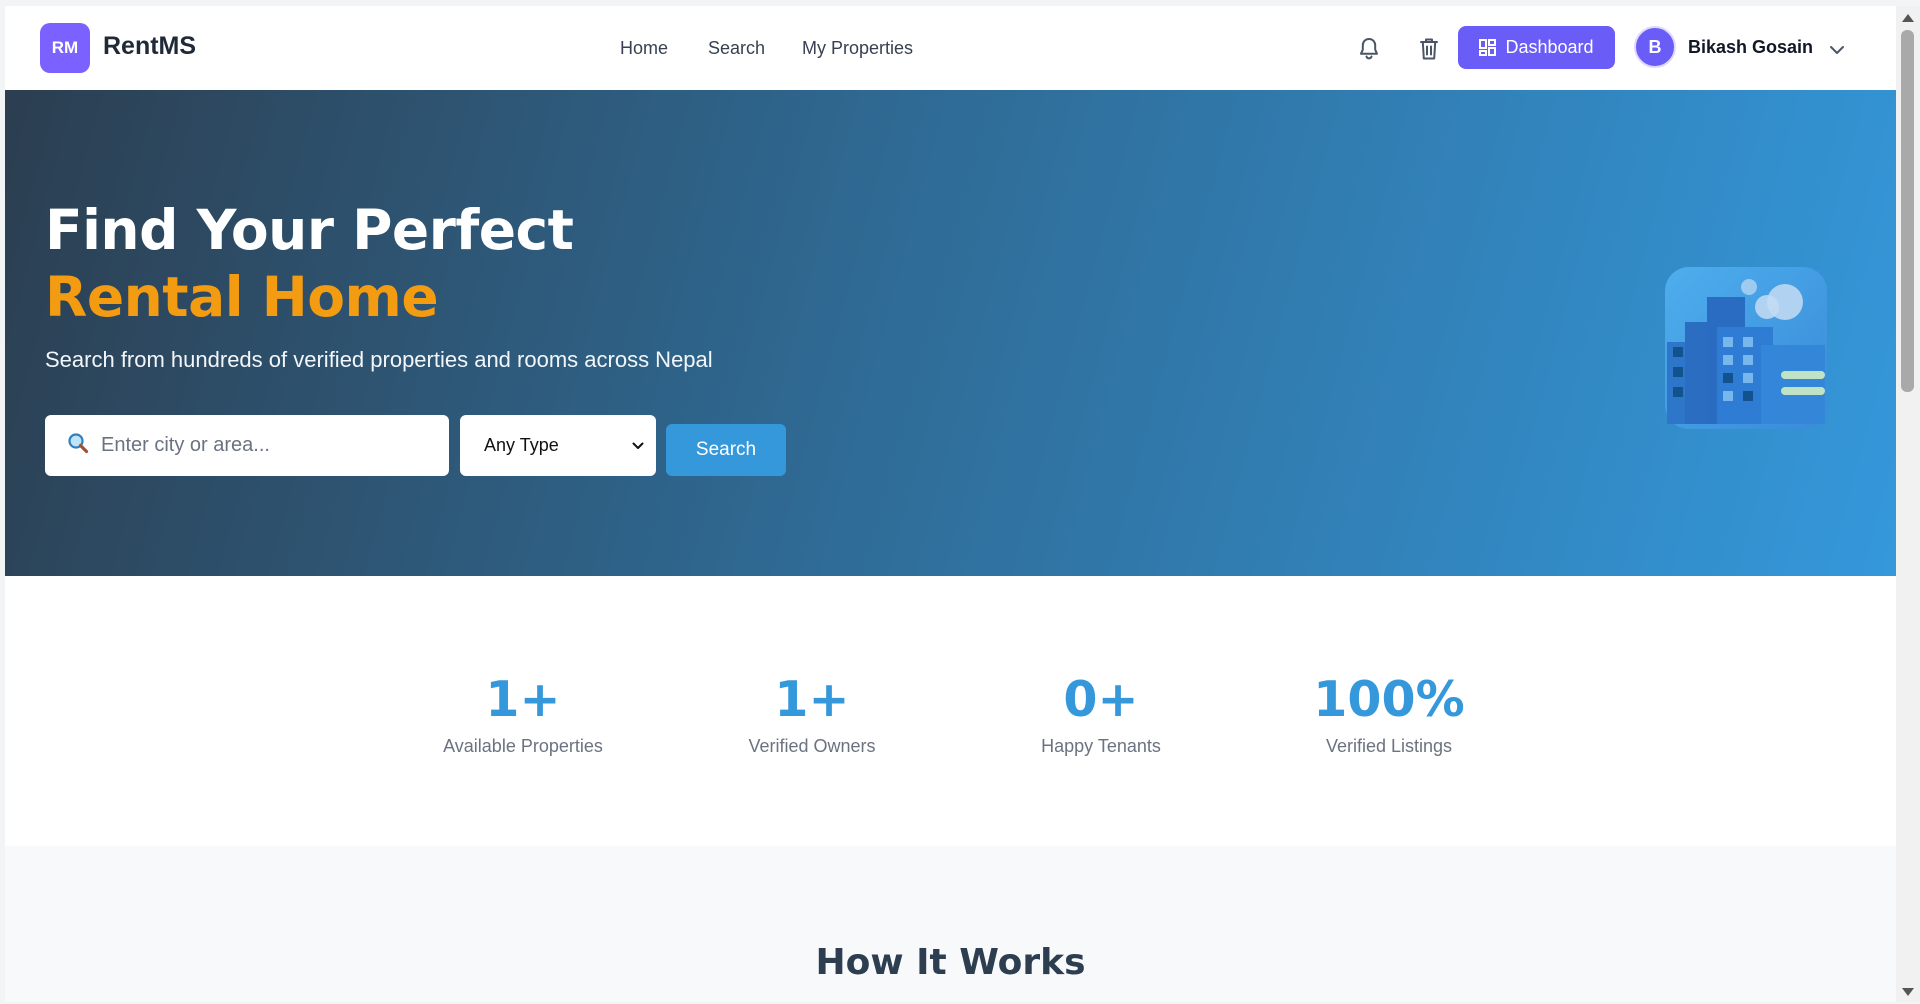 Image resolution: width=1920 pixels, height=1004 pixels. I want to click on how-it-works-title: How It Works, so click(950, 962).